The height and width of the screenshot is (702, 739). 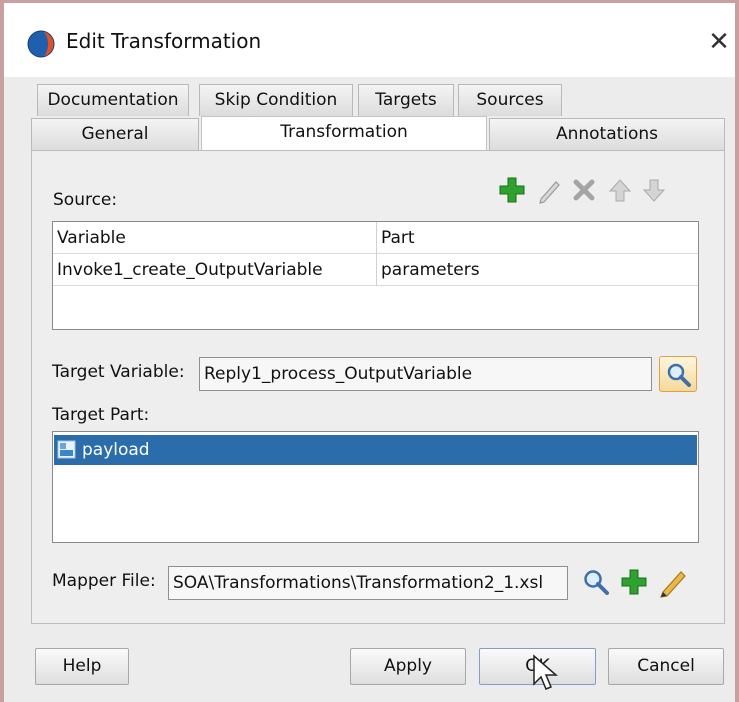 What do you see at coordinates (719, 42) in the screenshot?
I see `close-button: ✕` at bounding box center [719, 42].